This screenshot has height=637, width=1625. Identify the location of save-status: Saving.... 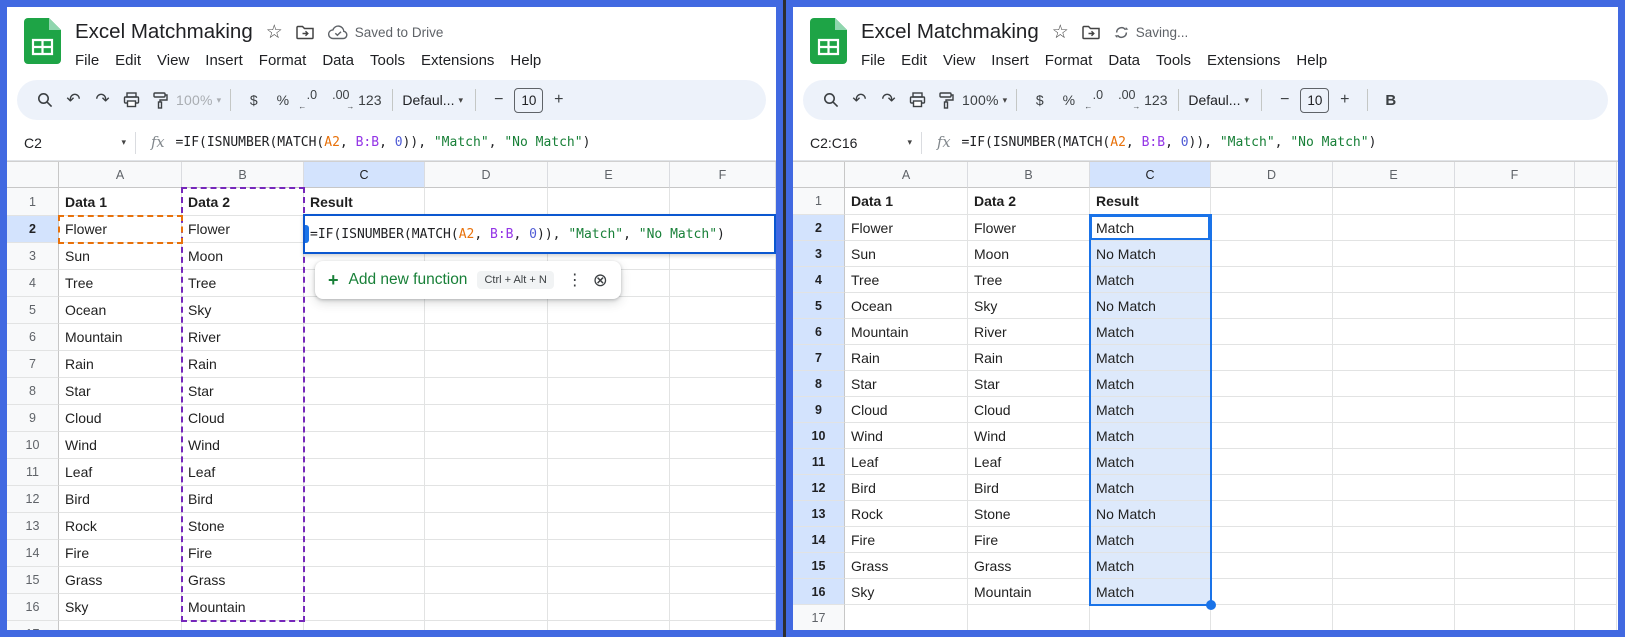
(1151, 32).